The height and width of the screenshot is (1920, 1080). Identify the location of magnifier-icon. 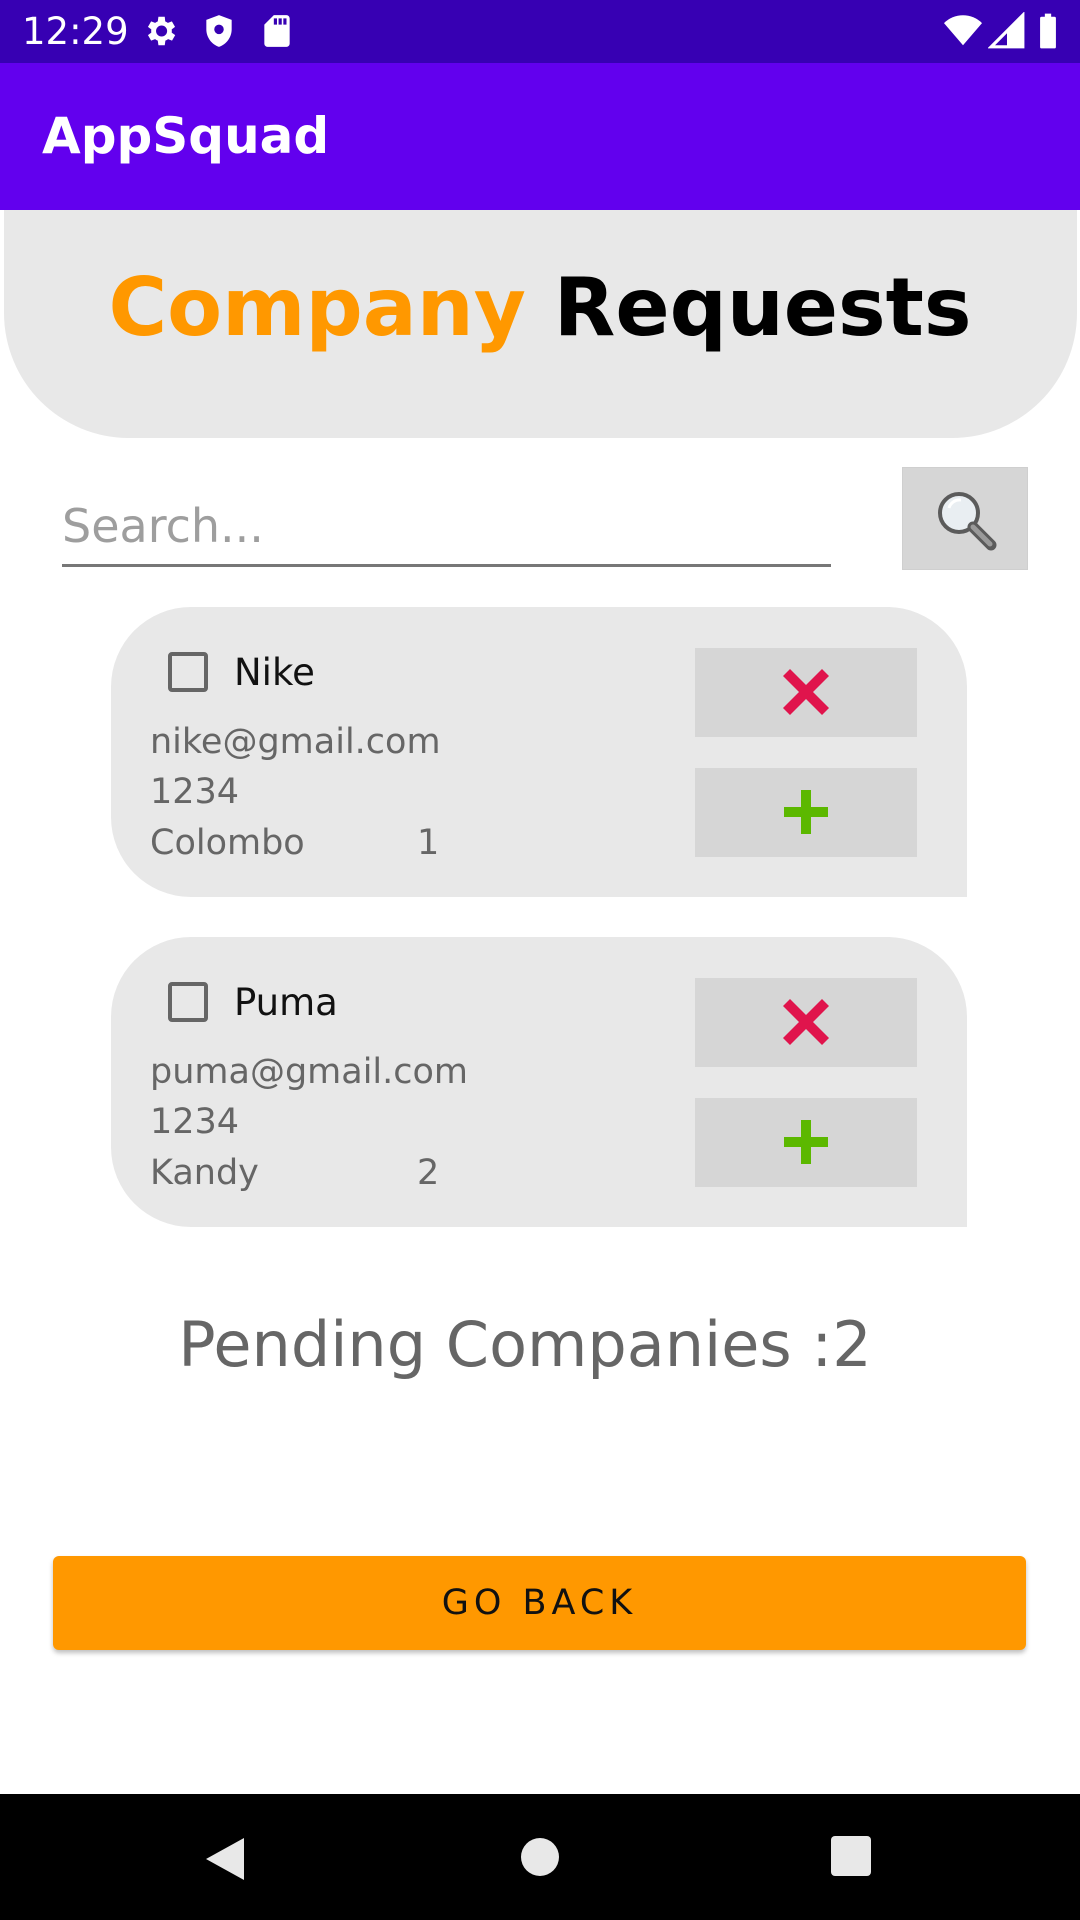
(966, 522).